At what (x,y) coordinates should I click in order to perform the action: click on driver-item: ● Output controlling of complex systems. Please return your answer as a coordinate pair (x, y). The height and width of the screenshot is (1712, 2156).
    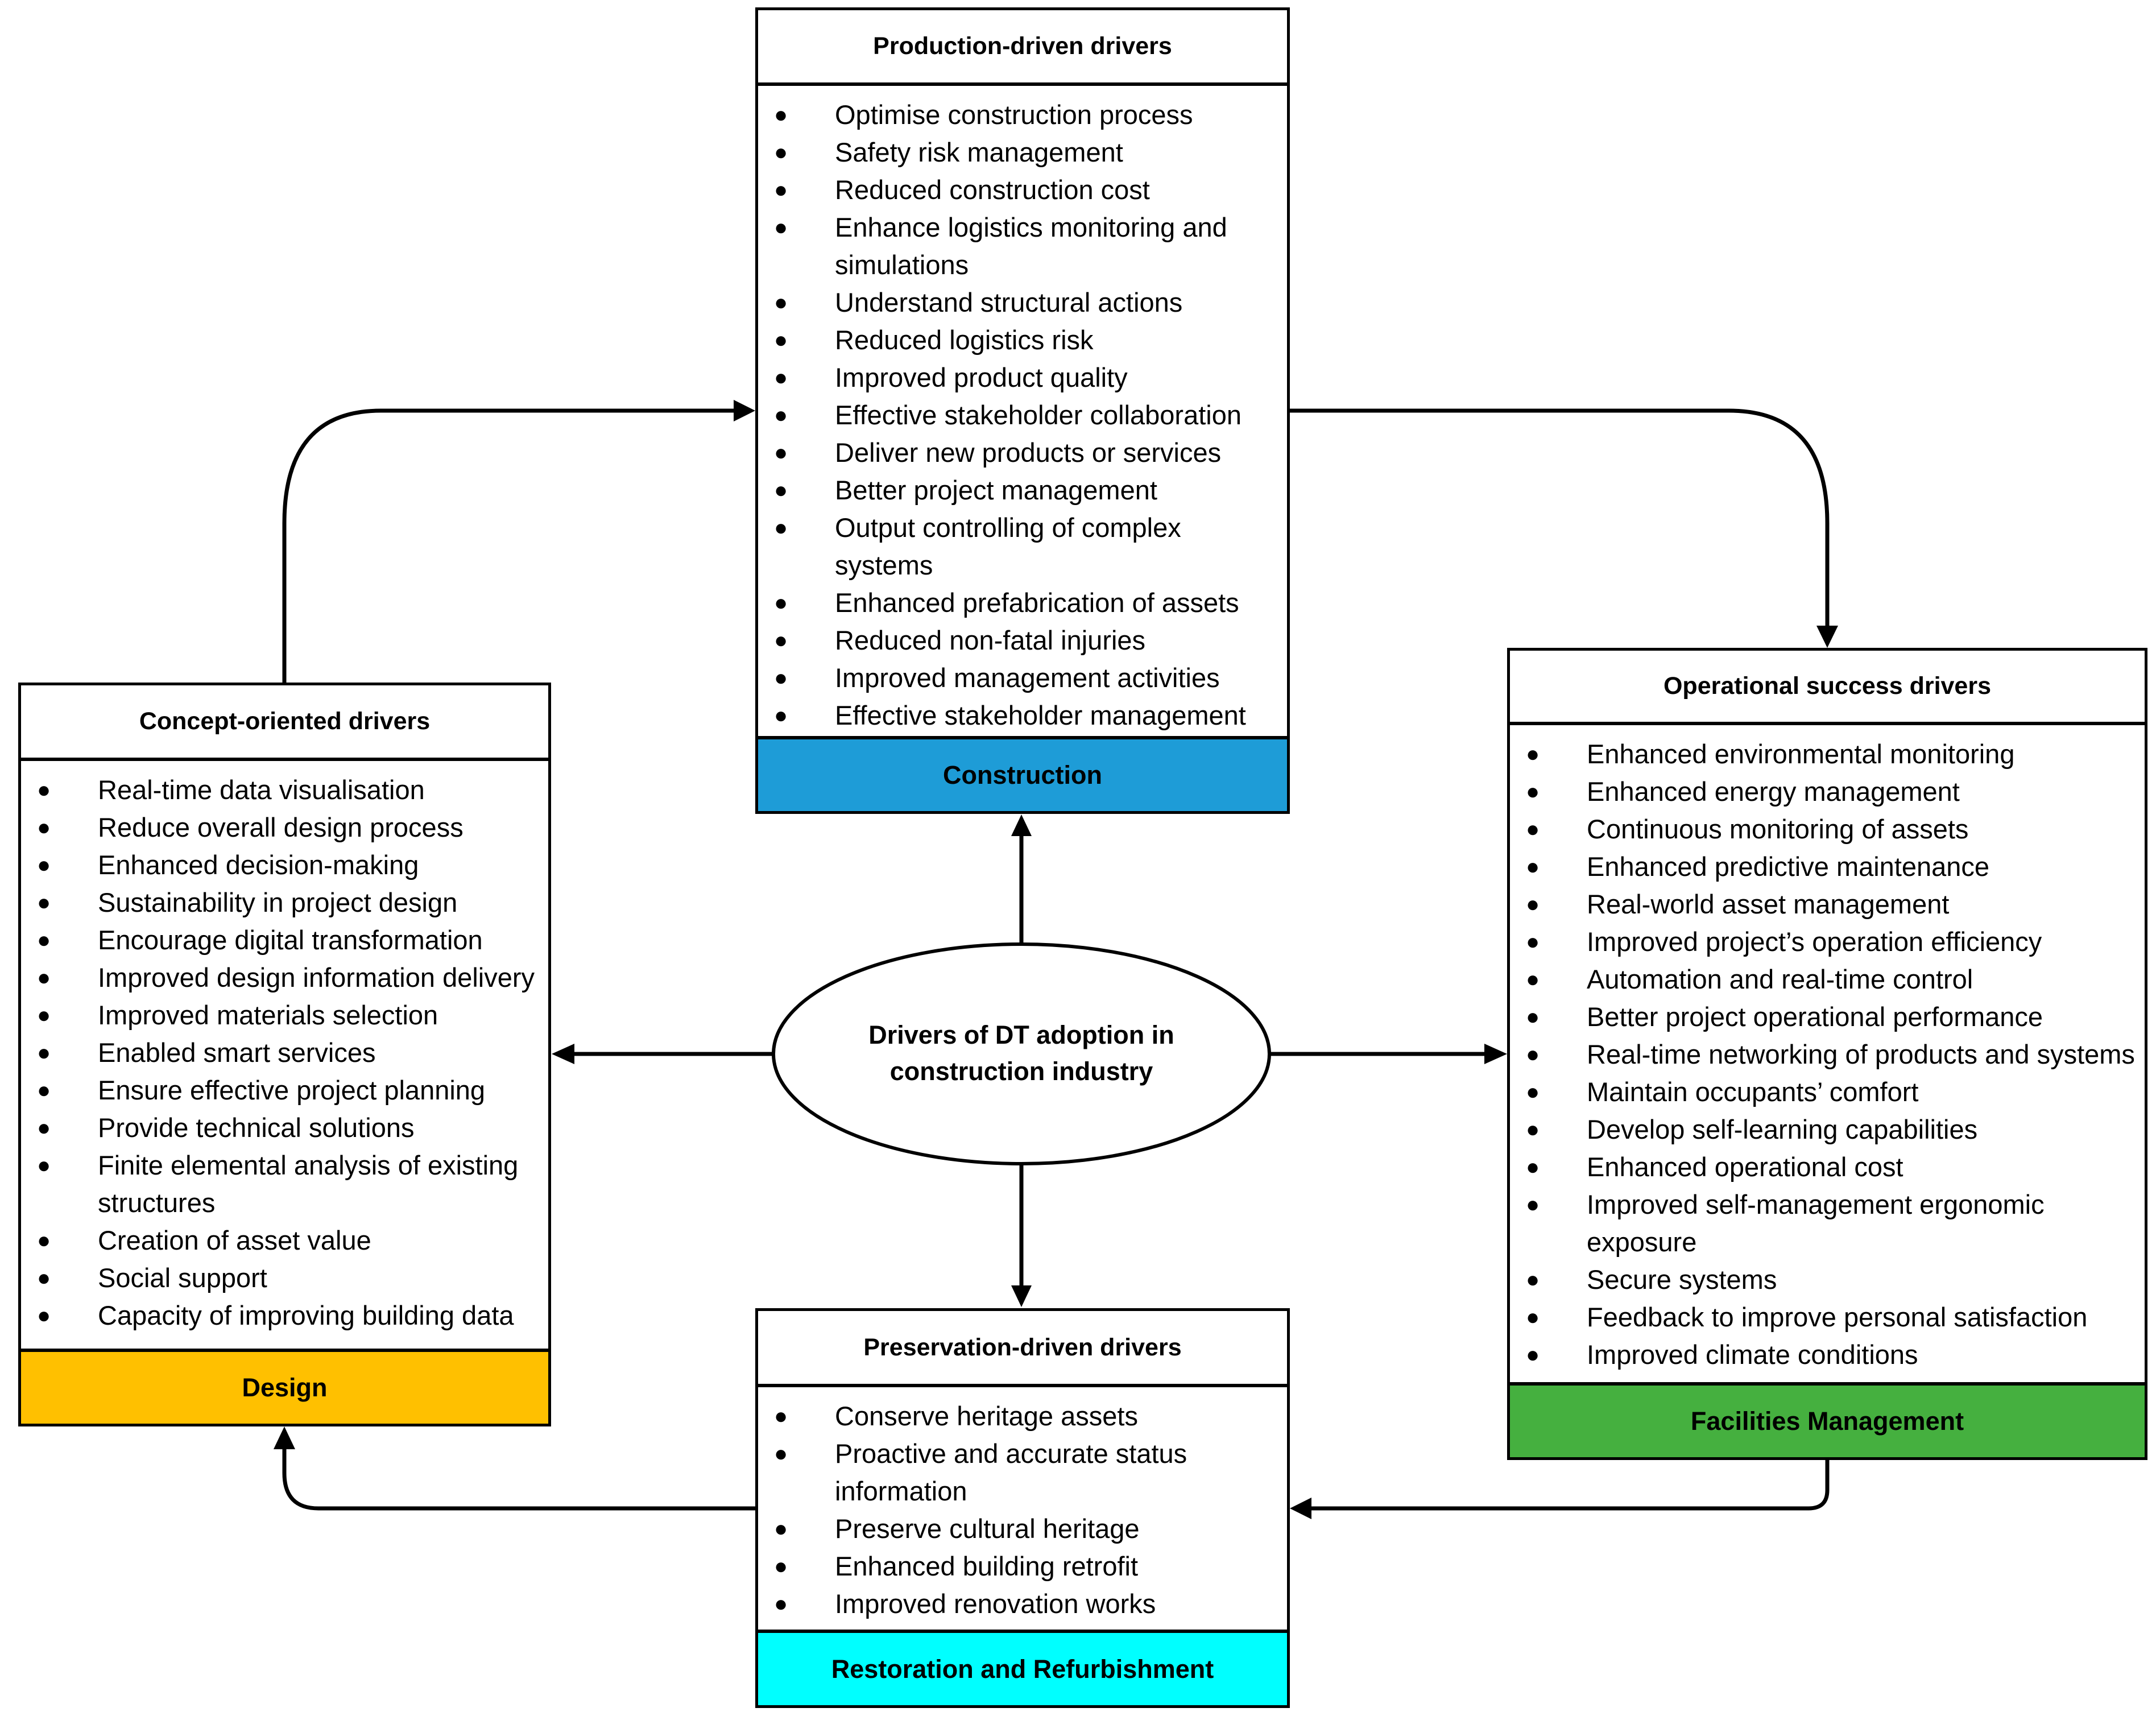
    Looking at the image, I should click on (1024, 546).